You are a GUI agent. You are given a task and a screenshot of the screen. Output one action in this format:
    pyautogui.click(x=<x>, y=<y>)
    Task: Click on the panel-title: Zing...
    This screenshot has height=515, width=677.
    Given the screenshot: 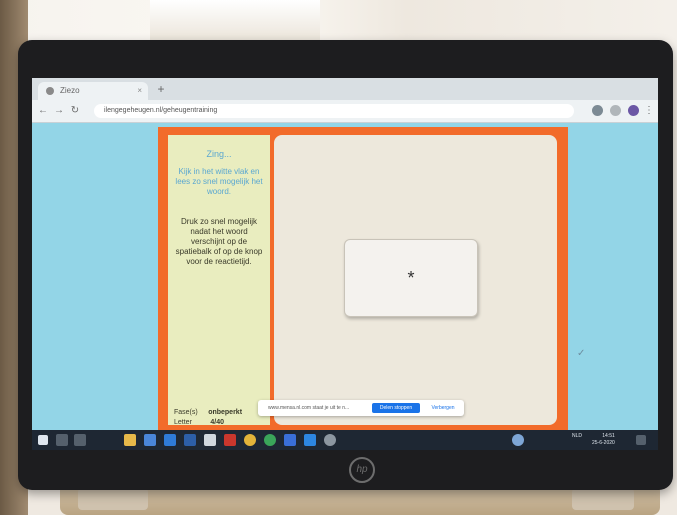 What is the action you would take?
    pyautogui.click(x=219, y=154)
    